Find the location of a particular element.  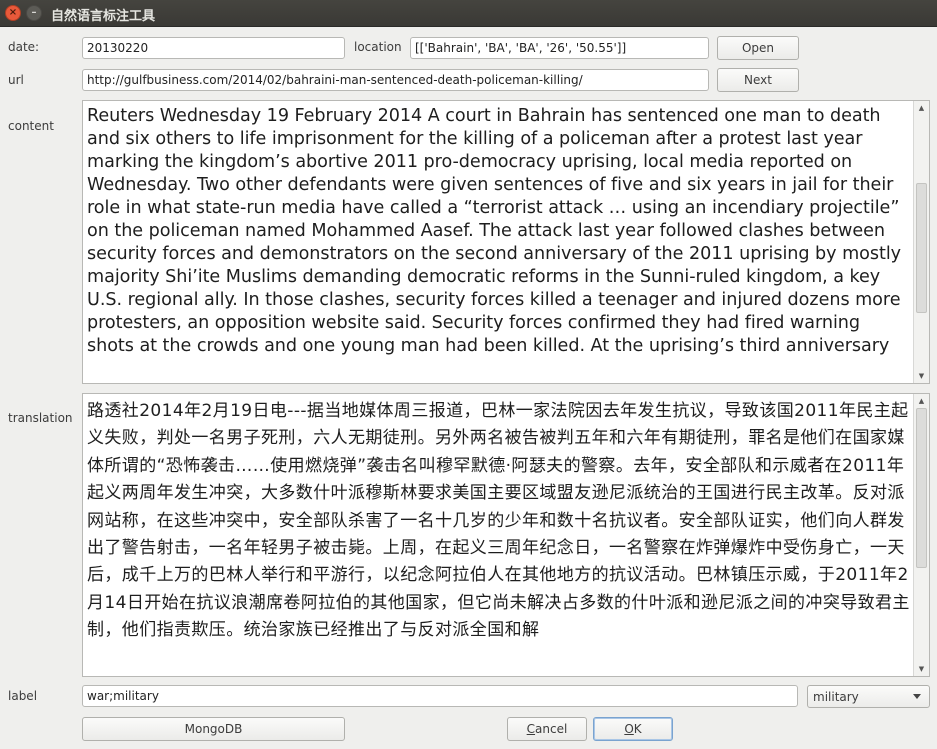

content-scroll-thumb is located at coordinates (921, 248).